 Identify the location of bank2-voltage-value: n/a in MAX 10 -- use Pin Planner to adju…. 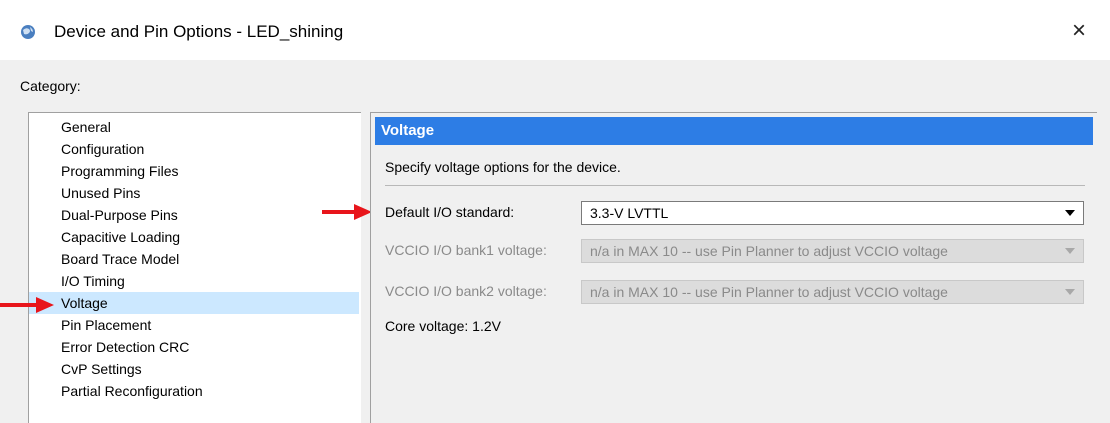
(769, 292).